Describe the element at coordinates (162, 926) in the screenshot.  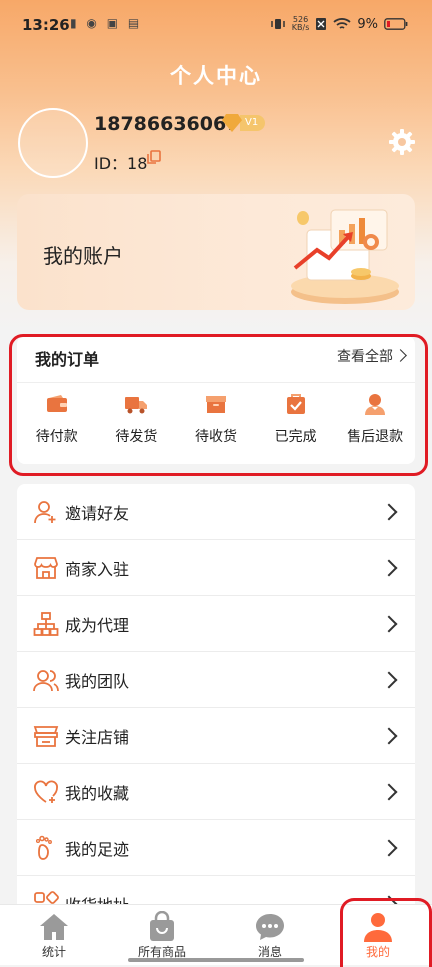
I see `bag-icon` at that location.